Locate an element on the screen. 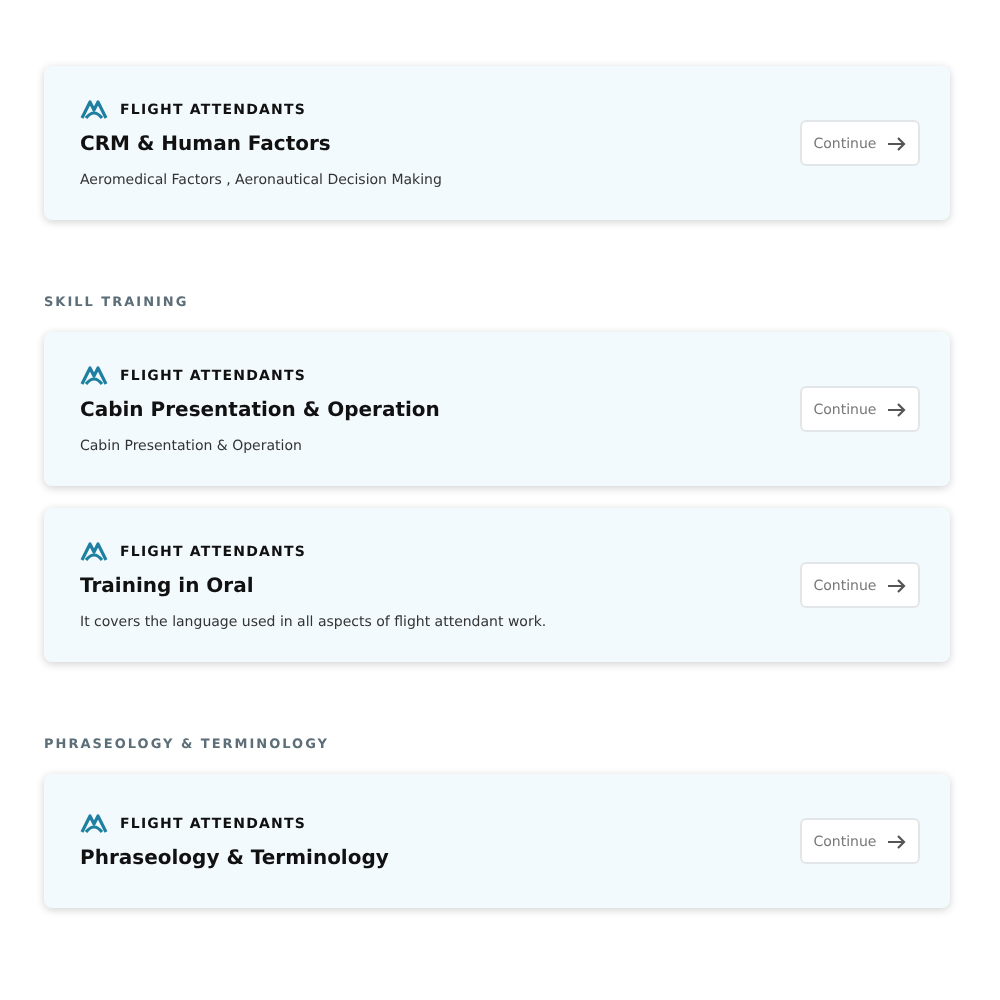 This screenshot has width=1000, height=1000. course-title: Phraseology & Terminology is located at coordinates (234, 858).